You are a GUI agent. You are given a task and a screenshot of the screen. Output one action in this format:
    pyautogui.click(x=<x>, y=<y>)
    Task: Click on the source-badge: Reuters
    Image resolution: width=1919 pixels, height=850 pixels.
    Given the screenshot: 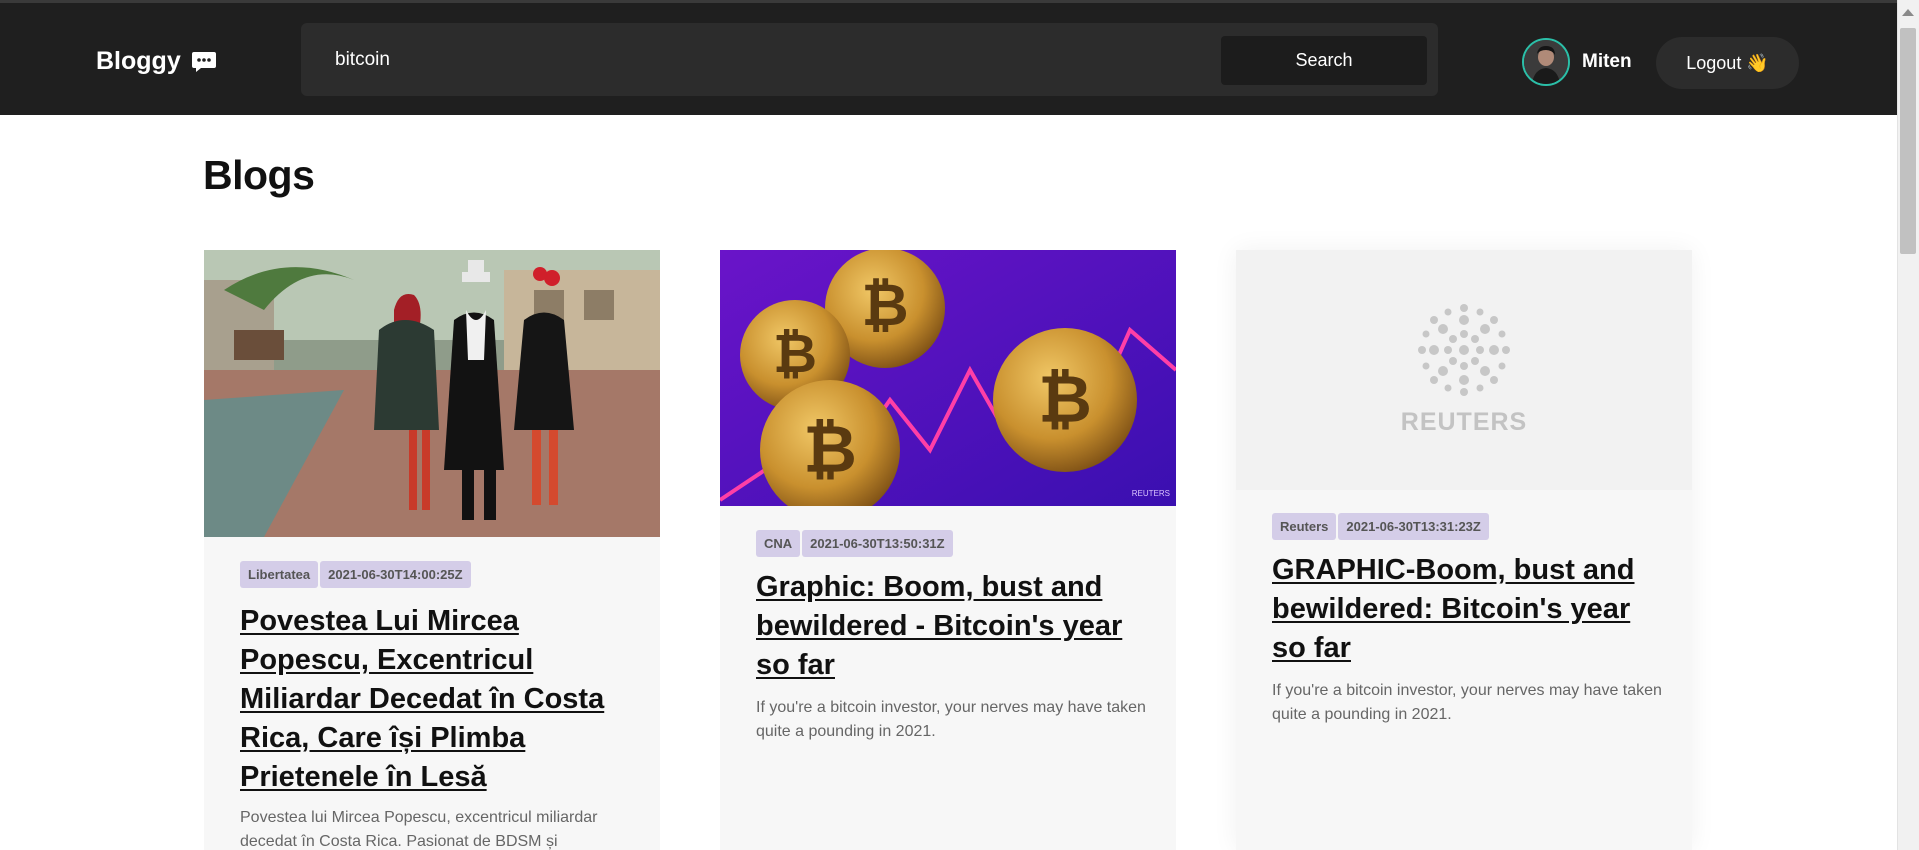 What is the action you would take?
    pyautogui.click(x=1304, y=526)
    